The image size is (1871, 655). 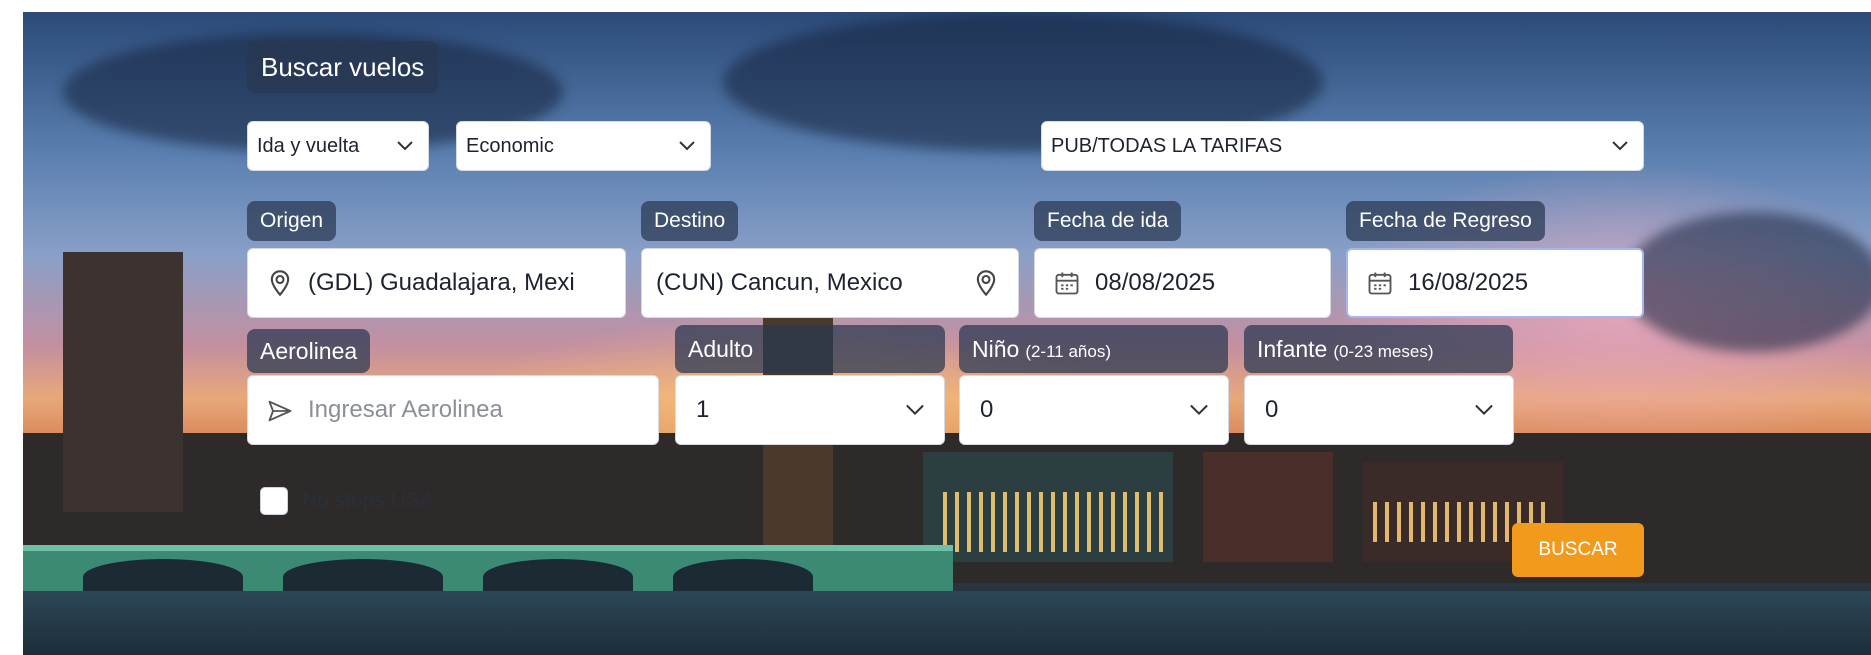 I want to click on infants-select: 0, so click(x=1379, y=410).